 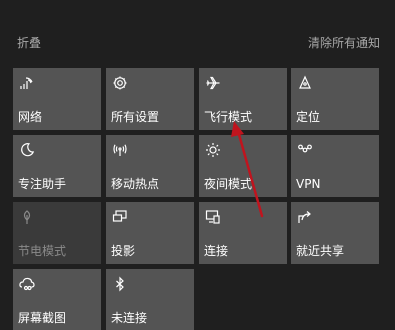 I want to click on gear-icon, so click(x=120, y=83).